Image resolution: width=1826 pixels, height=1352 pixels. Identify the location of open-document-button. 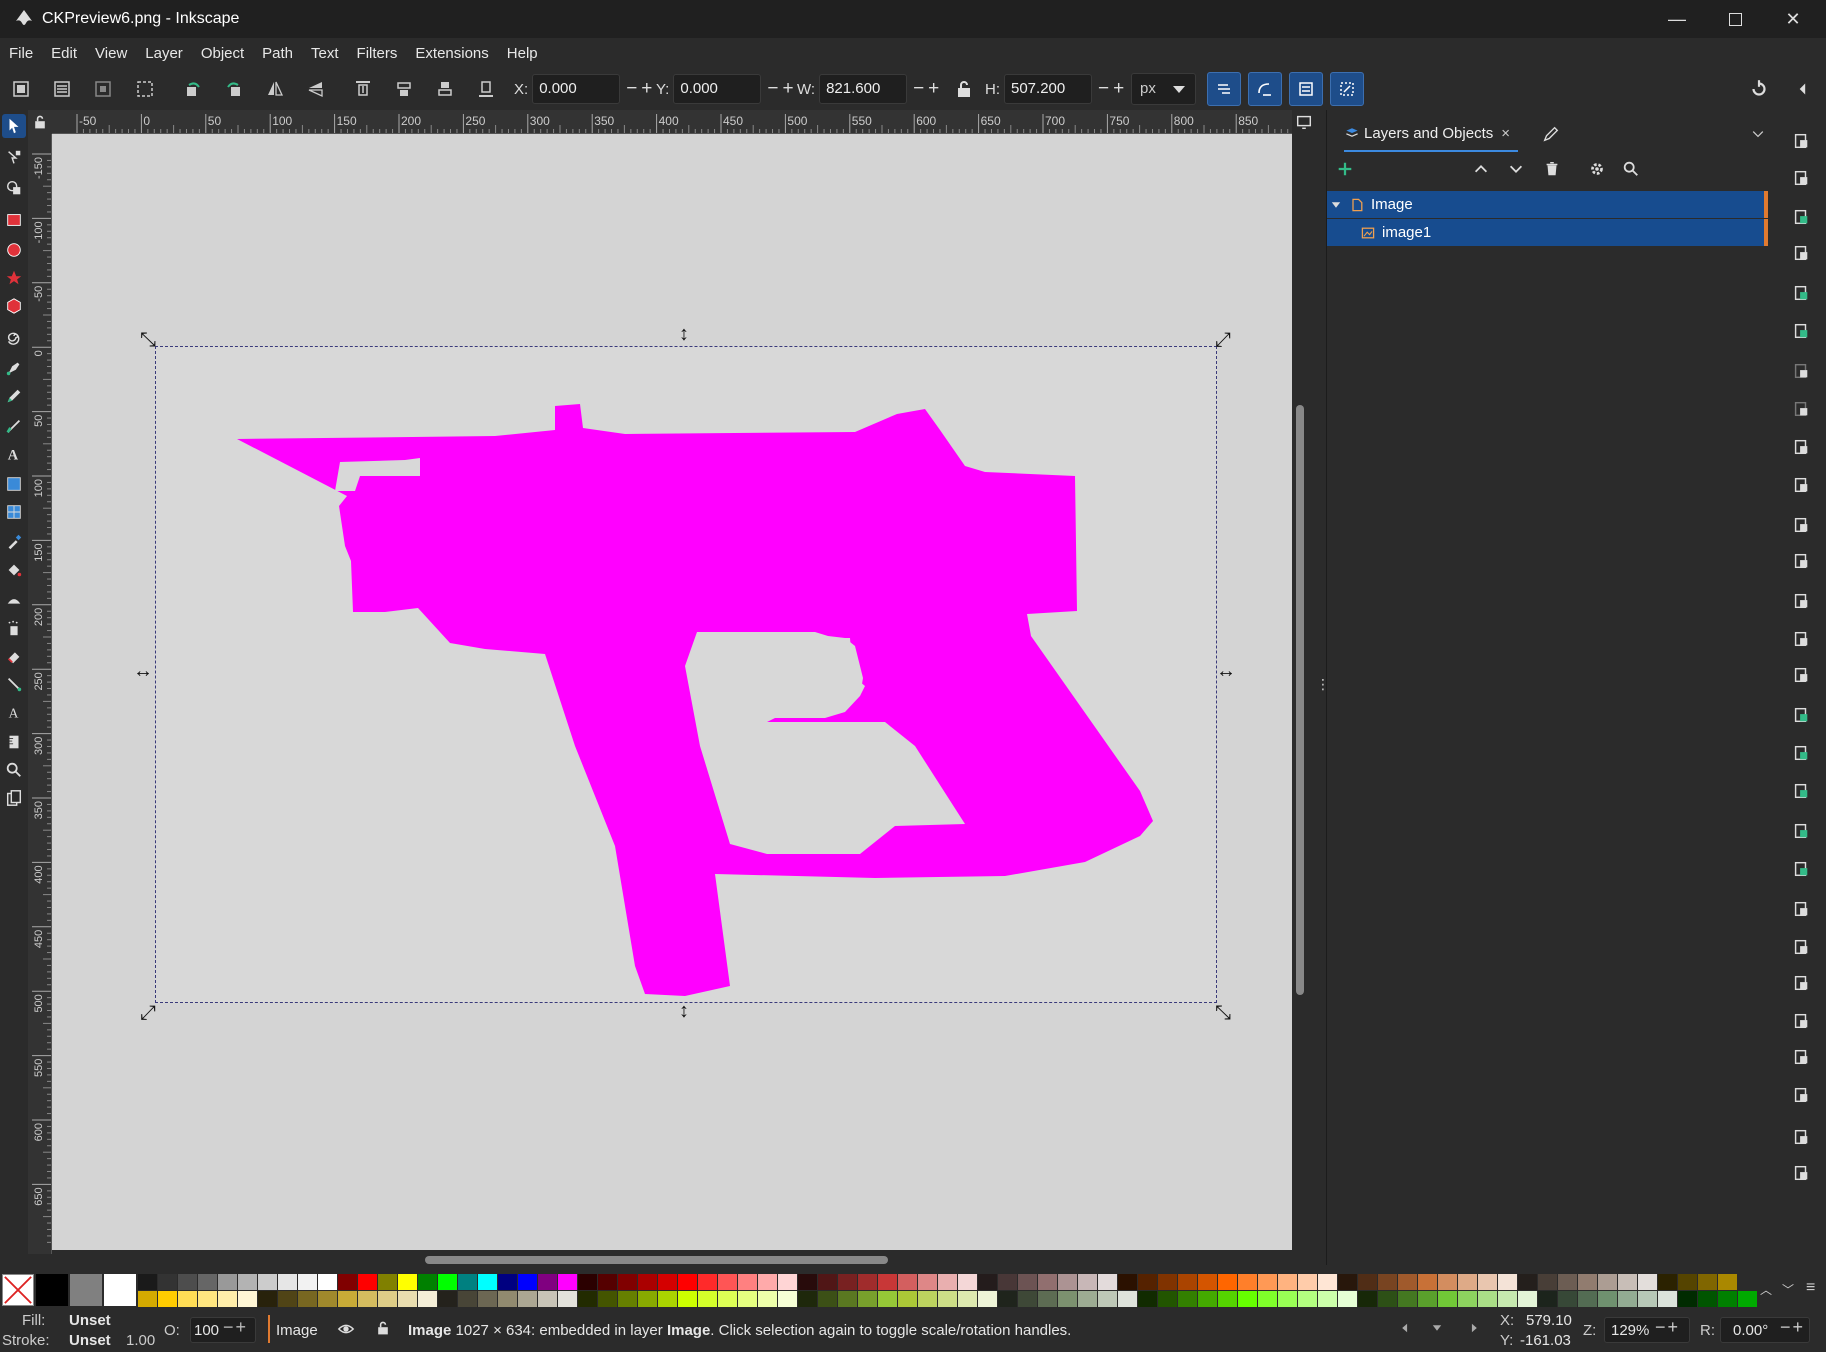
(1801, 178).